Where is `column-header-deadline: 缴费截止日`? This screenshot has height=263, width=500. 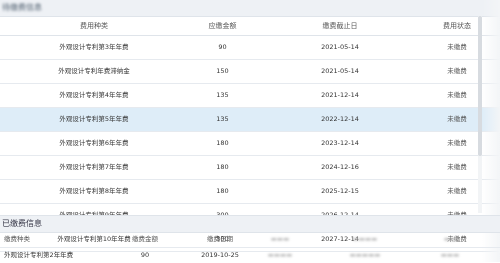 column-header-deadline: 缴费截止日 is located at coordinates (340, 26).